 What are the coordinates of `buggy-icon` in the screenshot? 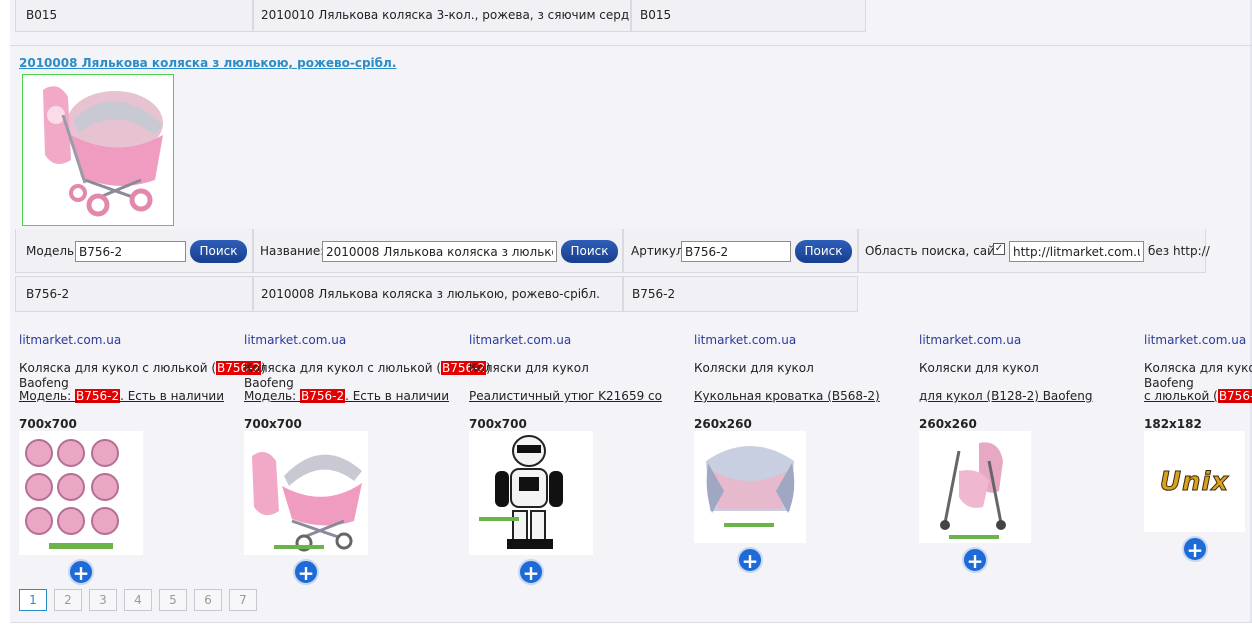 It's located at (975, 487).